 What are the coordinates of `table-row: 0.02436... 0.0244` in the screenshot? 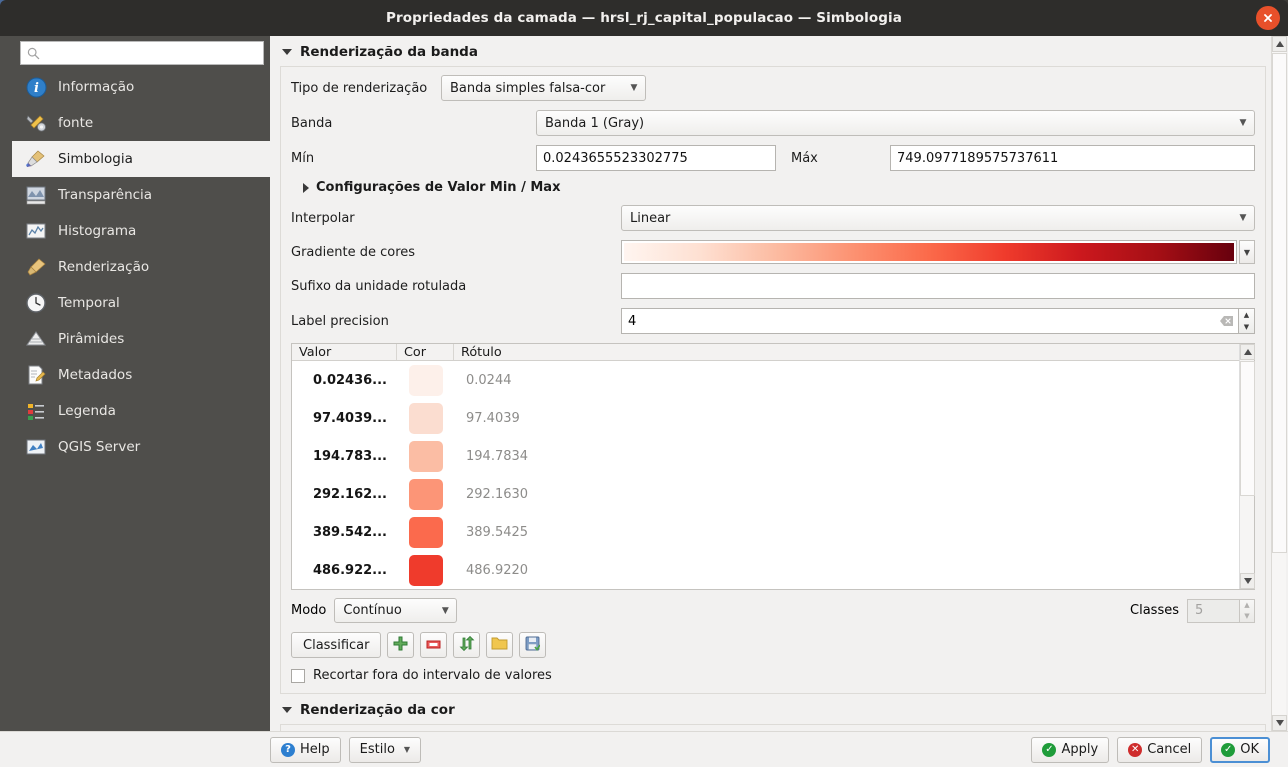 It's located at (765, 380).